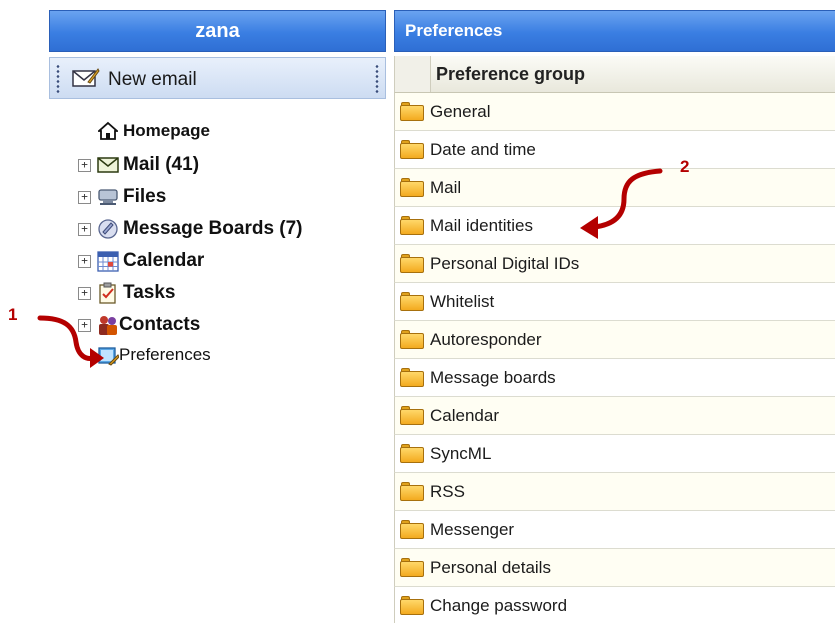  I want to click on new-email-icon, so click(86, 79).